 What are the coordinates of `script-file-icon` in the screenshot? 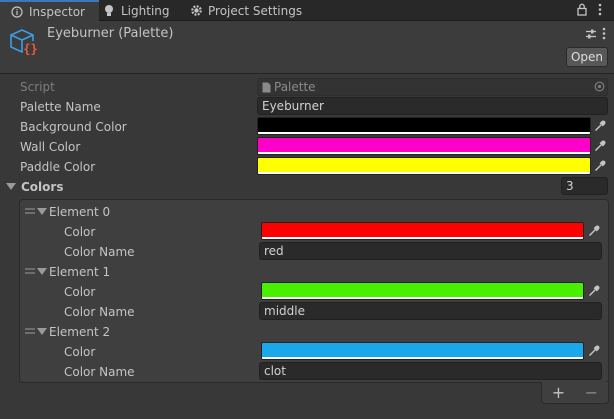 It's located at (266, 87).